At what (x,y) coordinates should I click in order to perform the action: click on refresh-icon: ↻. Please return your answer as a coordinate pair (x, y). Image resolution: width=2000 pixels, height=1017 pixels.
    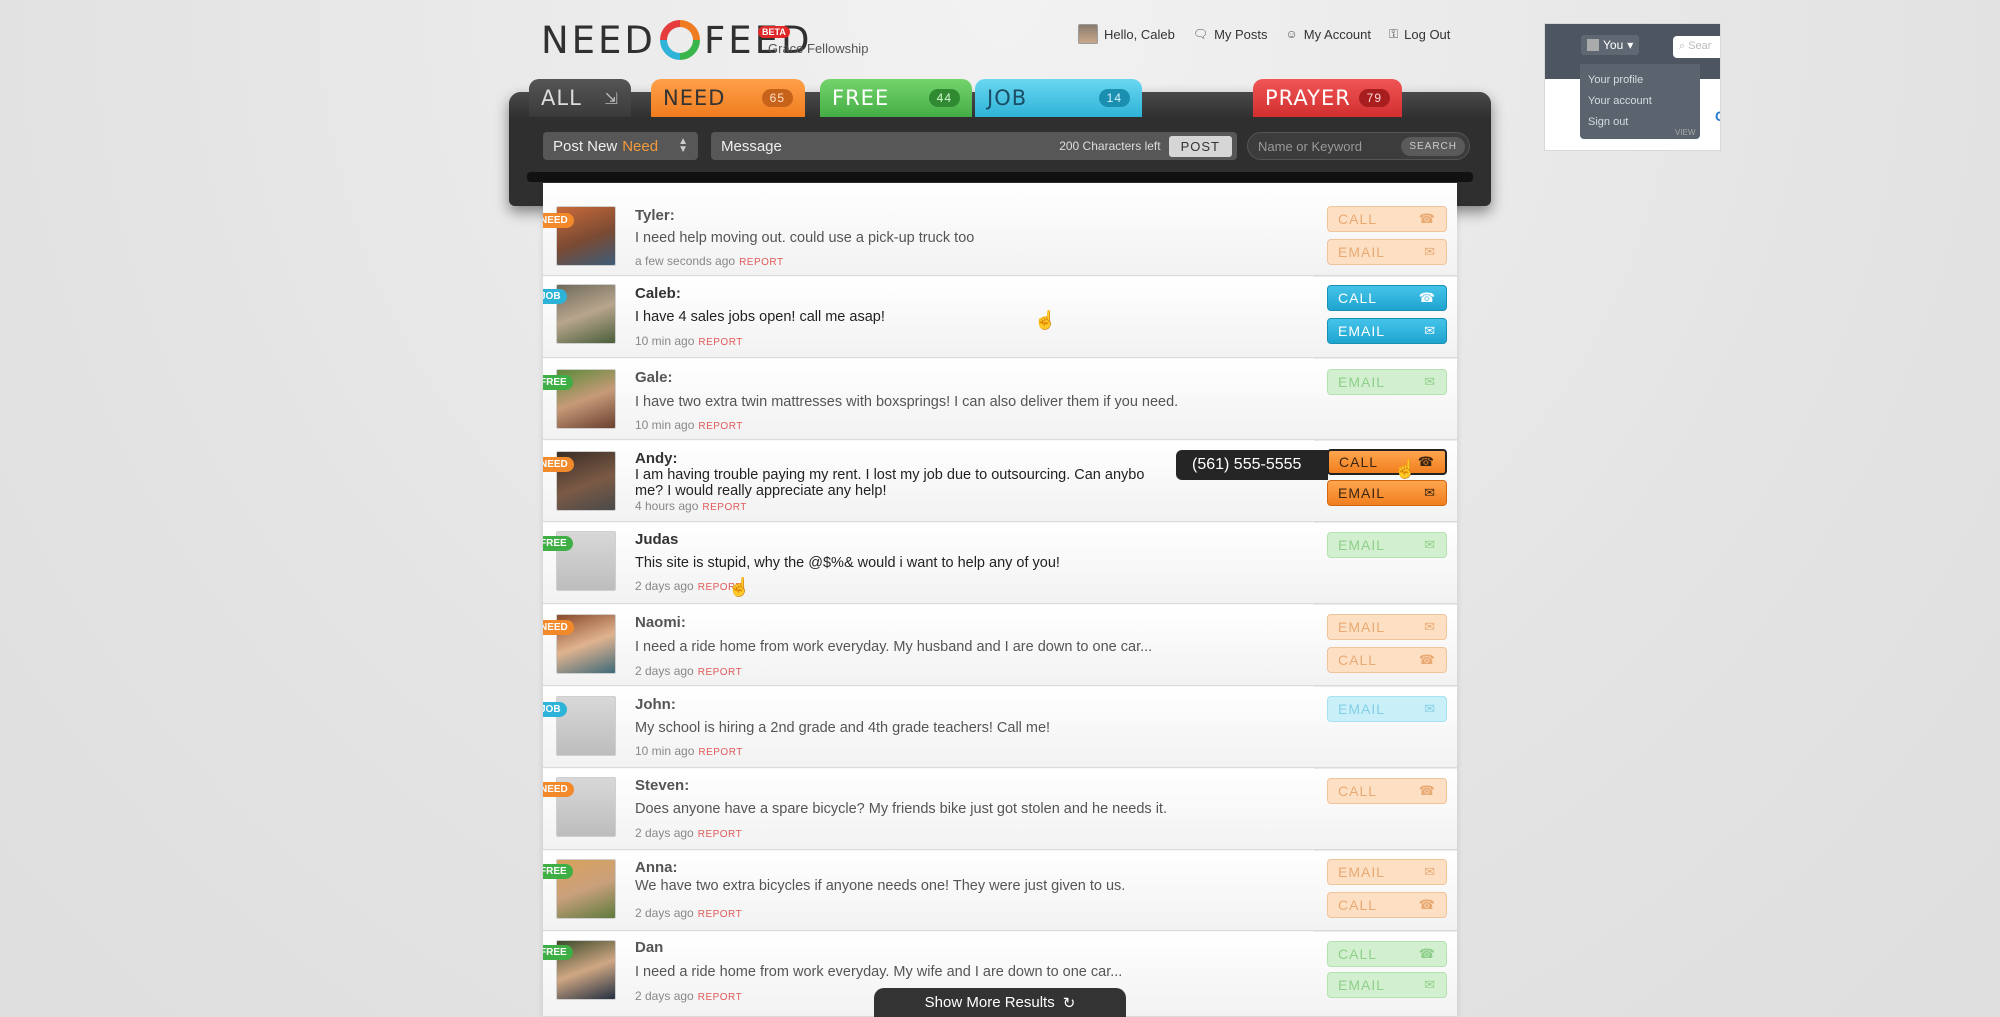
    Looking at the image, I should click on (1069, 1003).